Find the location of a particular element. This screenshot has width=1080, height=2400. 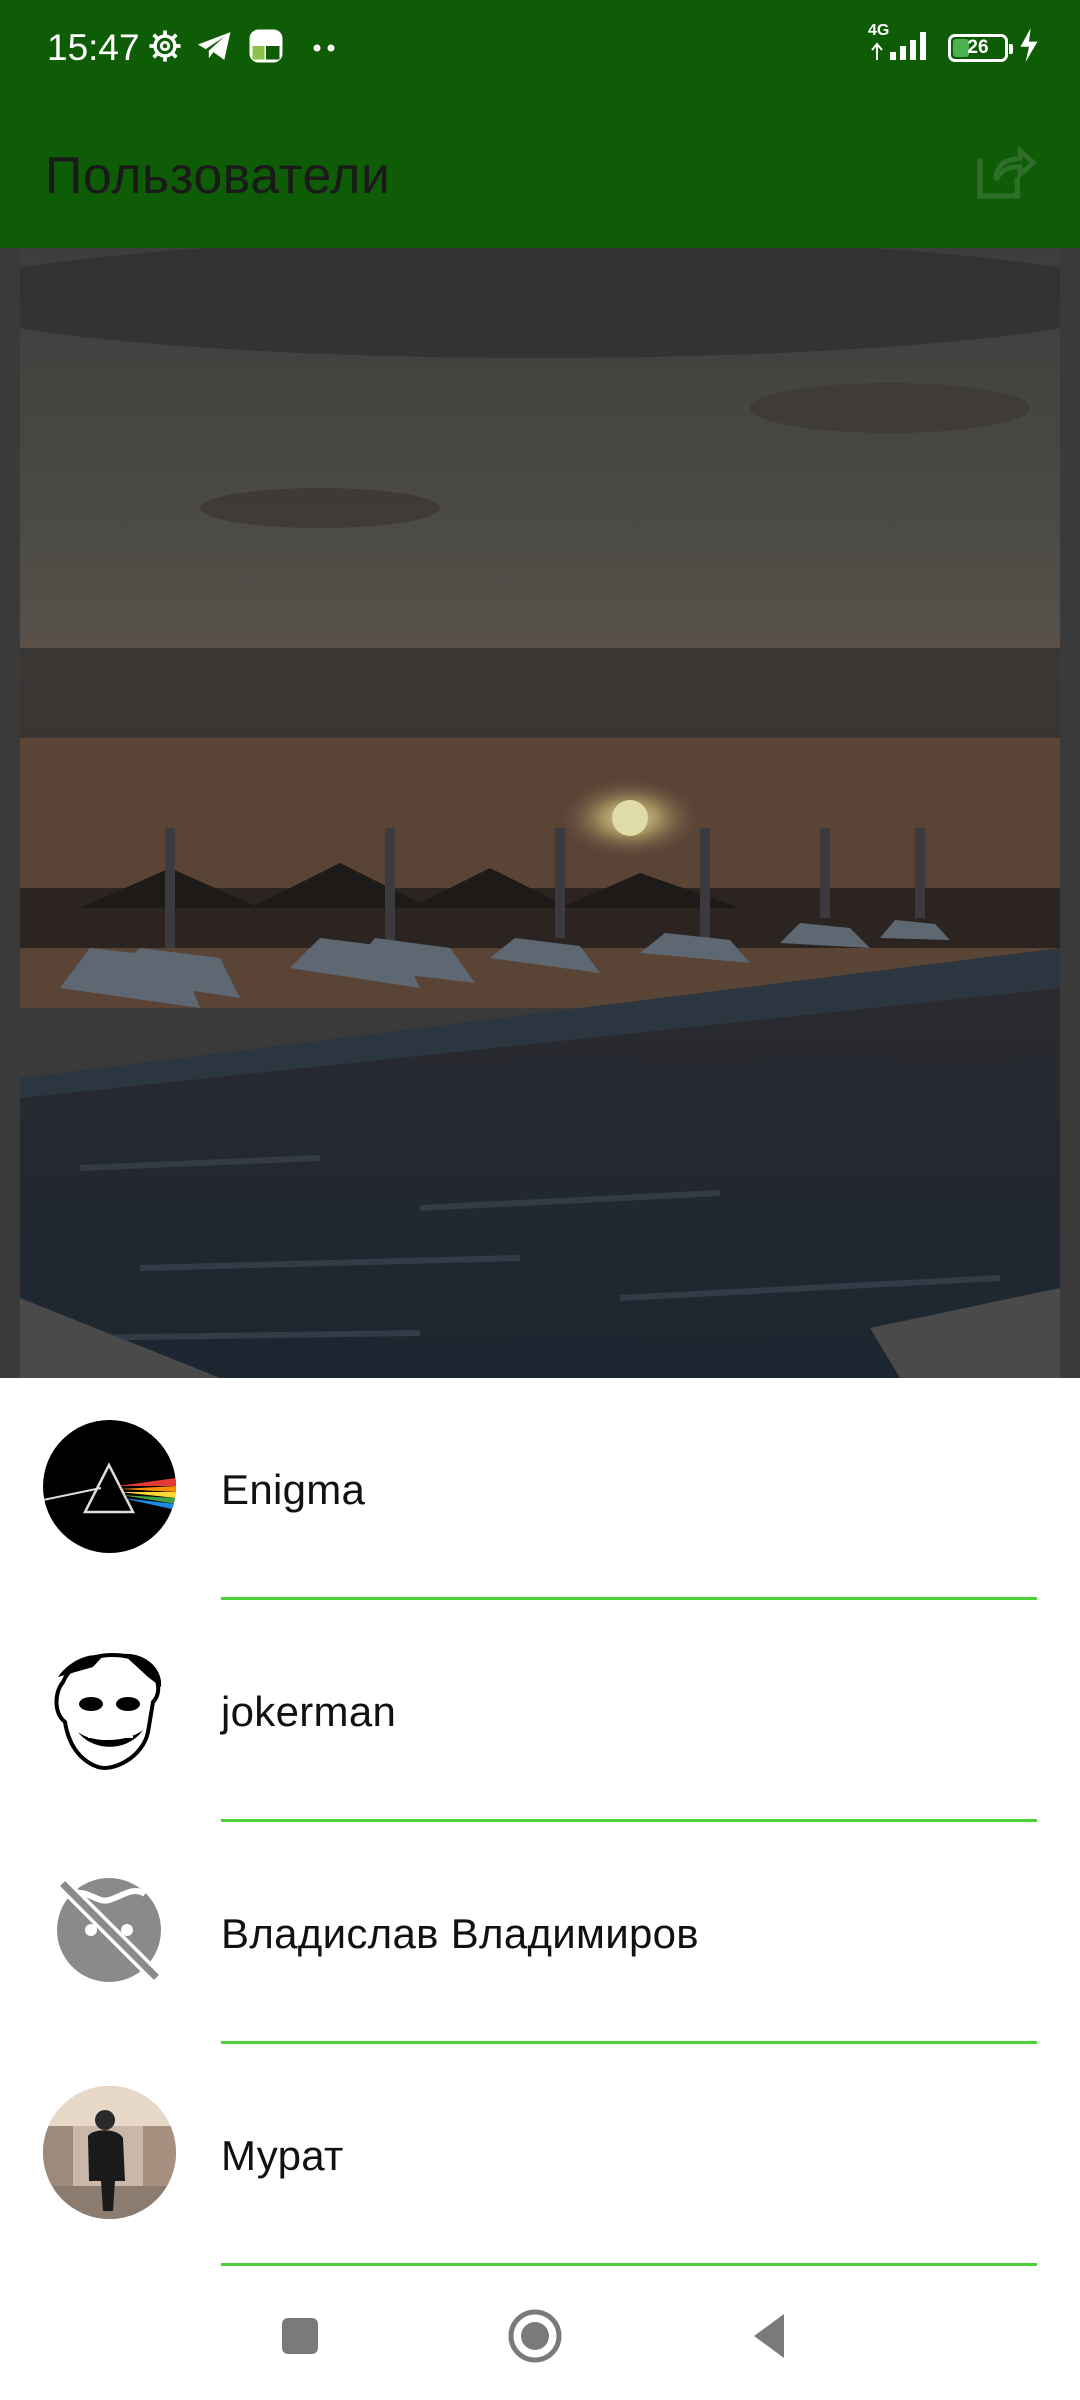

back-button is located at coordinates (770, 2336).